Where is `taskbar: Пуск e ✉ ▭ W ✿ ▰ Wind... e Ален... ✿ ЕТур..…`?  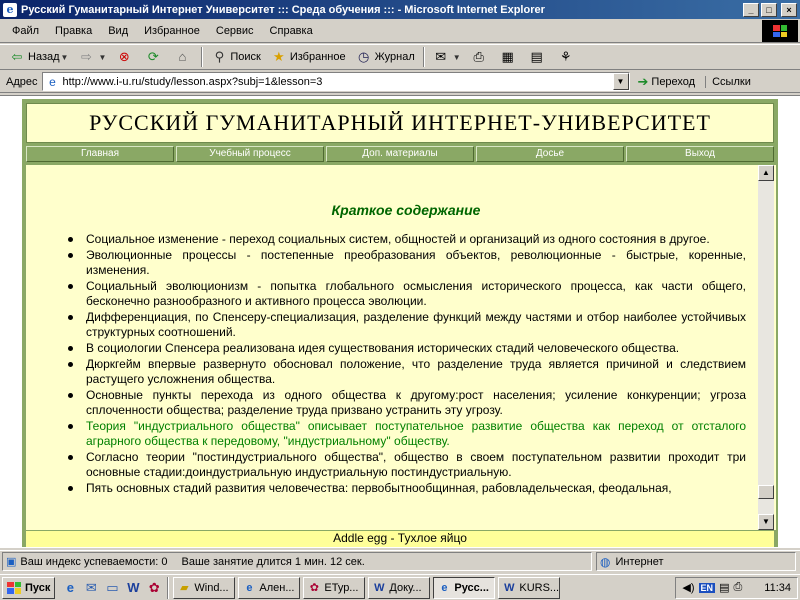
taskbar: Пуск e ✉ ▭ W ✿ ▰ Wind... e Ален... ✿ ЕТур..… is located at coordinates (400, 587).